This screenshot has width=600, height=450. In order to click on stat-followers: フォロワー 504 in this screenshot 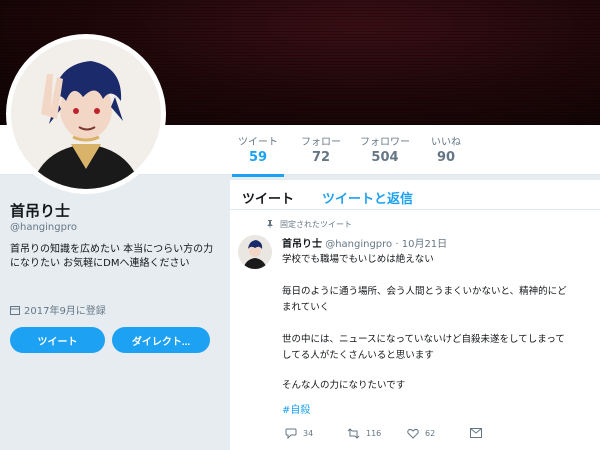, I will do `click(385, 149)`.